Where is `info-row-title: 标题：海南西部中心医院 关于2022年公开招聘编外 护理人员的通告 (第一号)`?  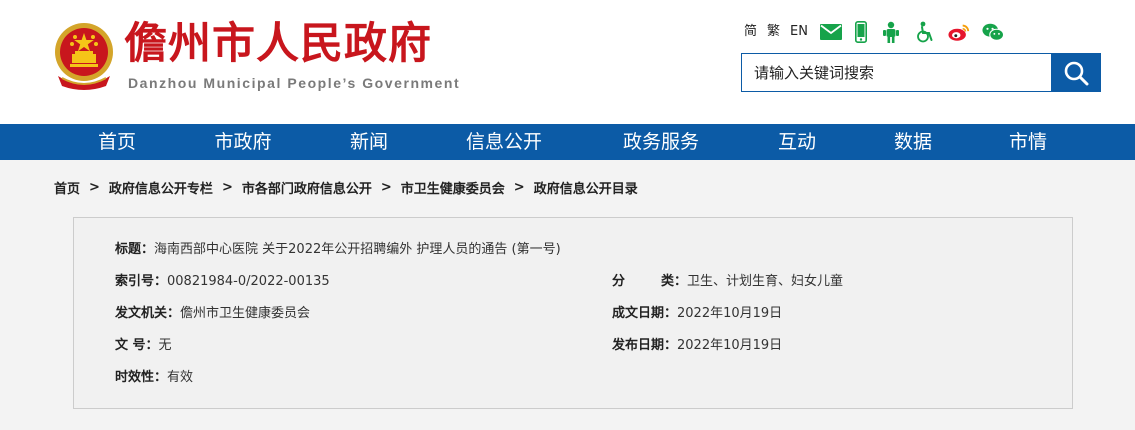
info-row-title: 标题：海南西部中心医院 关于2022年公开招聘编外 护理人员的通告 (第一号) is located at coordinates (338, 250).